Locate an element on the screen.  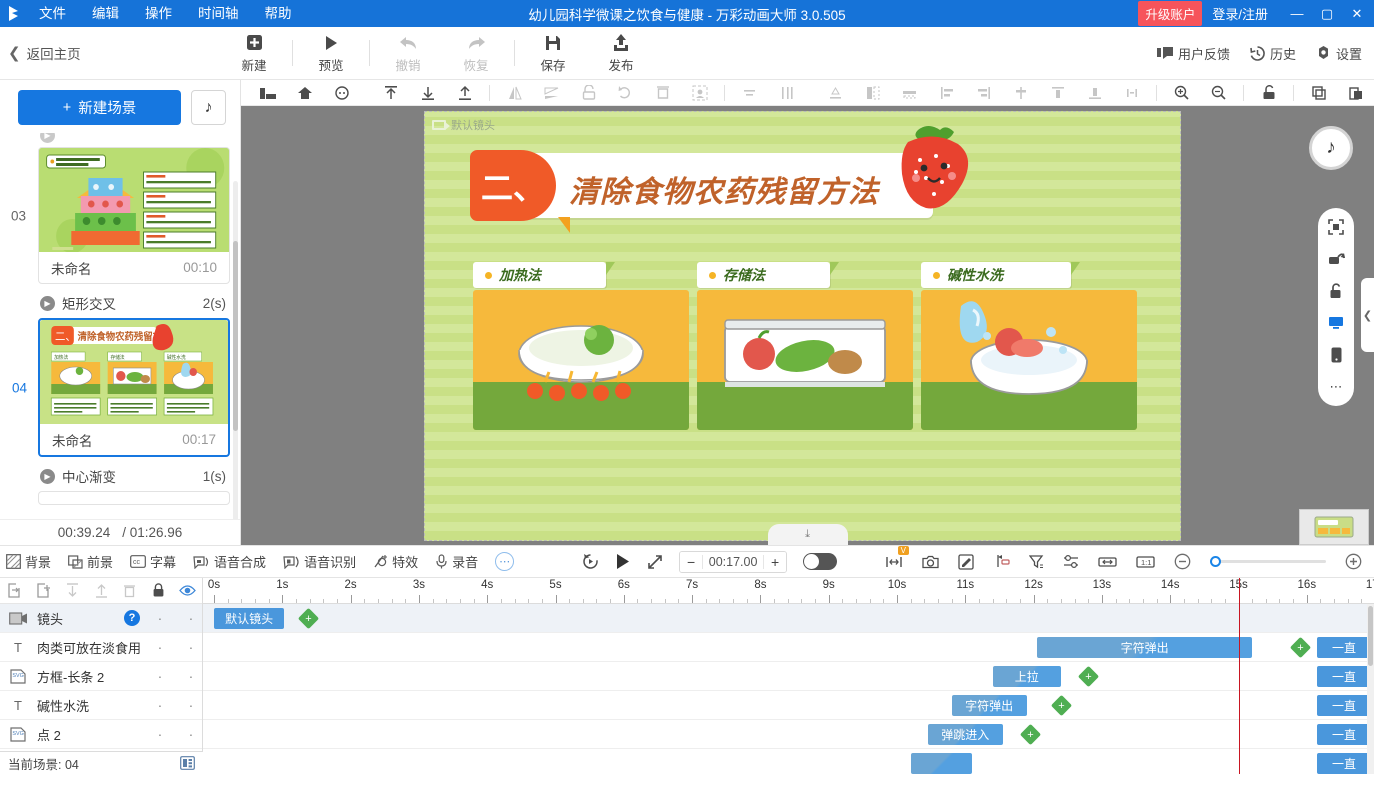
keyframe-icon is located at coordinates (1001, 561).